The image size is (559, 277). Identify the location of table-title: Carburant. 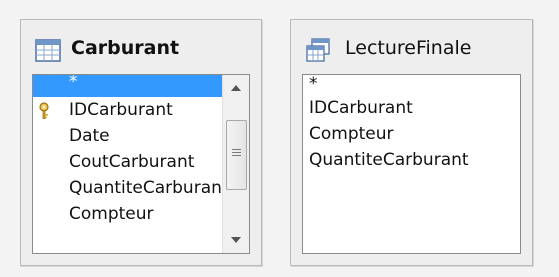
(125, 48).